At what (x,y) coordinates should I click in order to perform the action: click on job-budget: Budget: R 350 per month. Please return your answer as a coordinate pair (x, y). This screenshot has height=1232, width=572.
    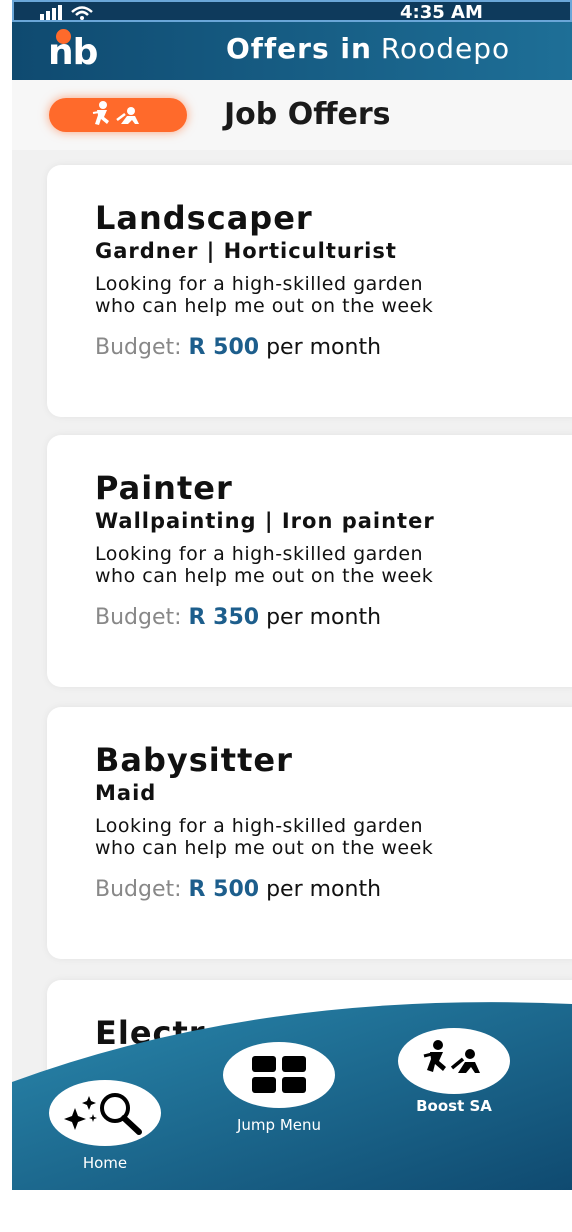
    Looking at the image, I should click on (238, 617).